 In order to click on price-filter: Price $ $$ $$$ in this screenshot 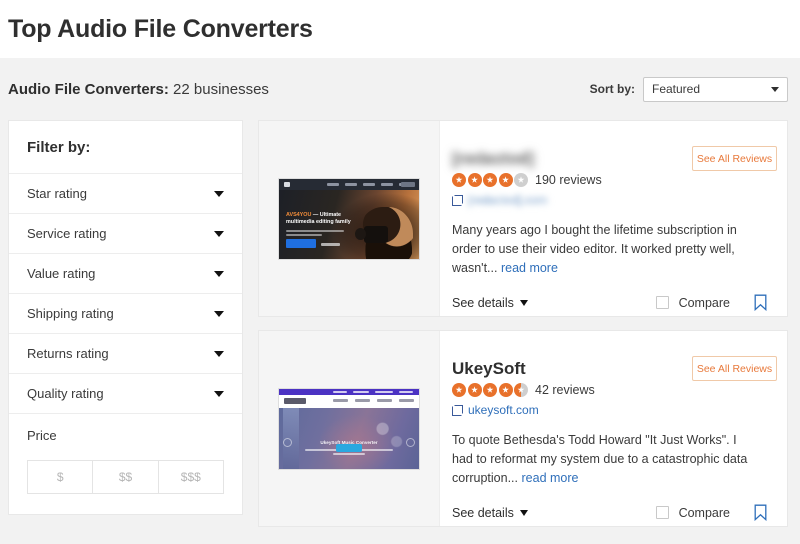, I will do `click(125, 464)`.